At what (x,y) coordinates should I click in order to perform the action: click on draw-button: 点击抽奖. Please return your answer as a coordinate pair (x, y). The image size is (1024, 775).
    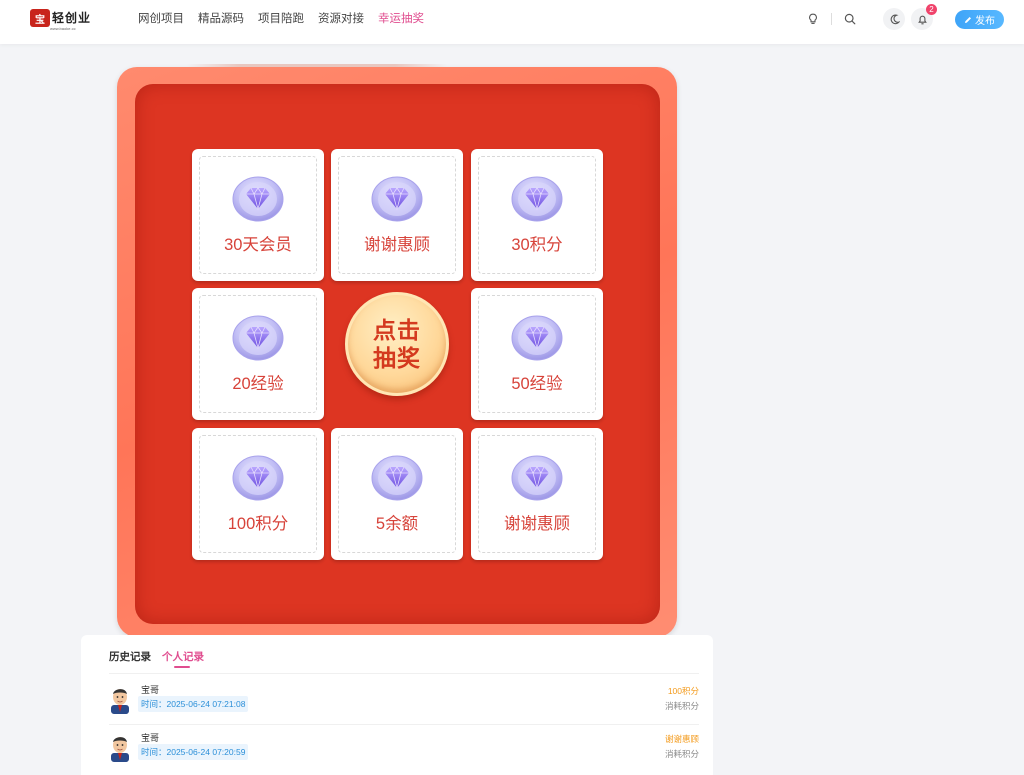
    Looking at the image, I should click on (397, 344).